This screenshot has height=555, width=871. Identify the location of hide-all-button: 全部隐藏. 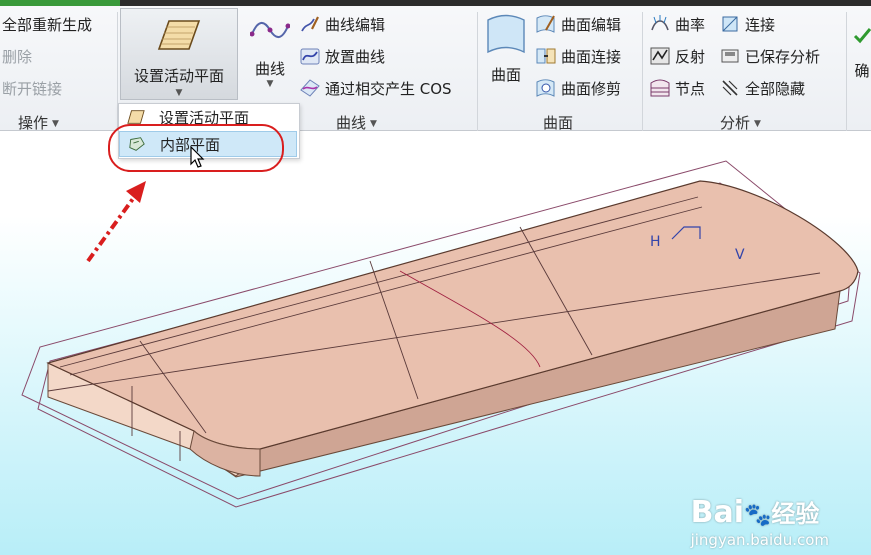
(762, 88).